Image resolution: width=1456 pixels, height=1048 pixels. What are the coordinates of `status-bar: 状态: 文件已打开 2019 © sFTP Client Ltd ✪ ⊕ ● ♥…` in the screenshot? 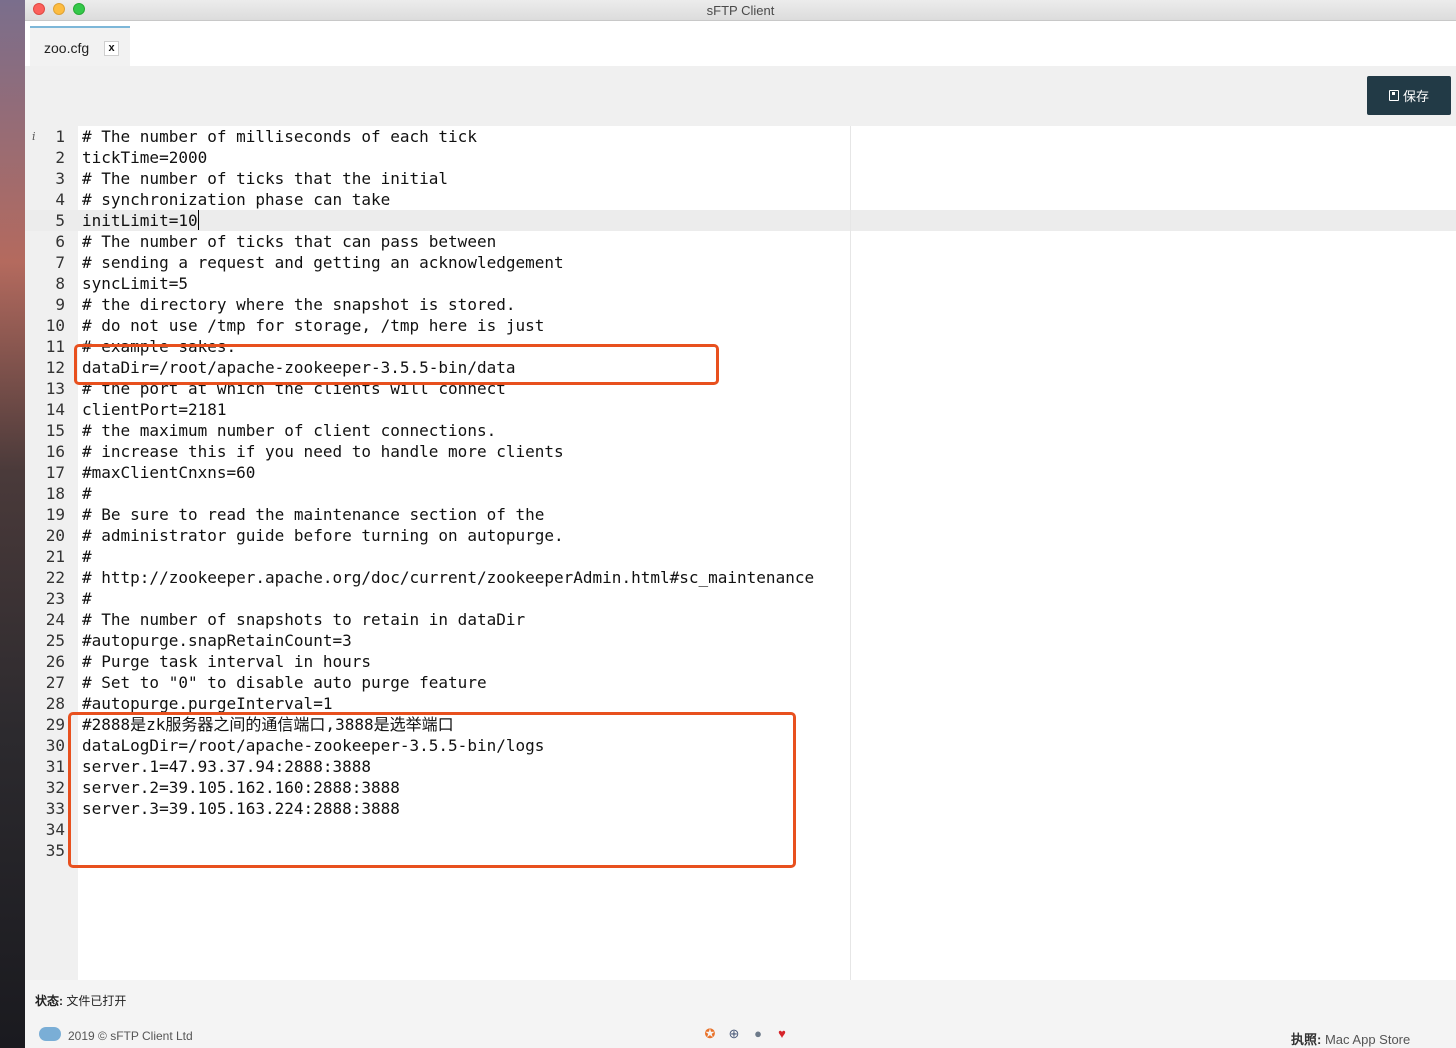 It's located at (740, 1014).